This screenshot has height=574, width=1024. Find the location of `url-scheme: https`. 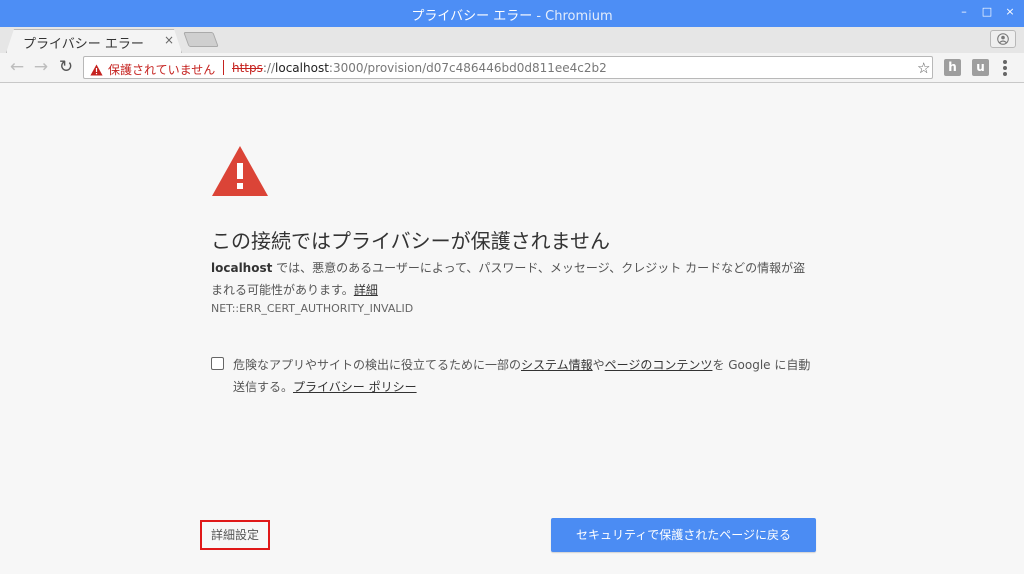

url-scheme: https is located at coordinates (247, 68).